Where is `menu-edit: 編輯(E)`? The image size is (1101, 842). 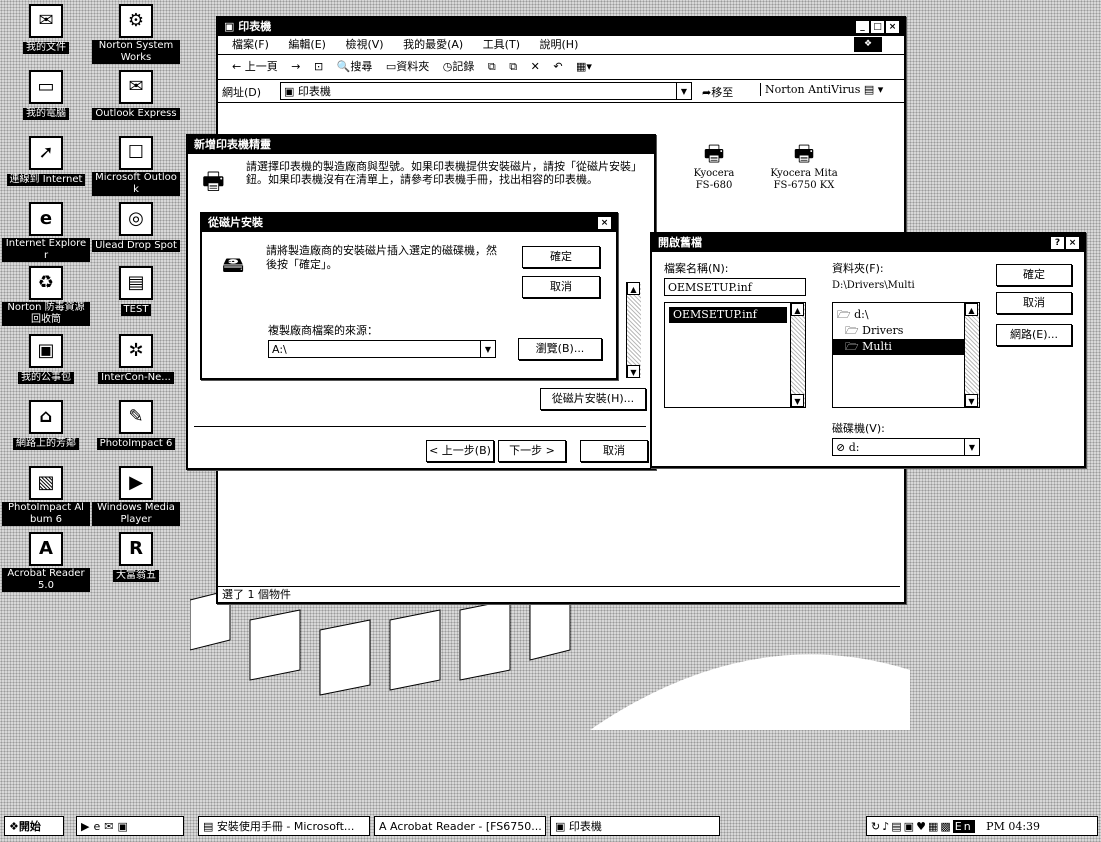 menu-edit: 編輯(E) is located at coordinates (307, 44).